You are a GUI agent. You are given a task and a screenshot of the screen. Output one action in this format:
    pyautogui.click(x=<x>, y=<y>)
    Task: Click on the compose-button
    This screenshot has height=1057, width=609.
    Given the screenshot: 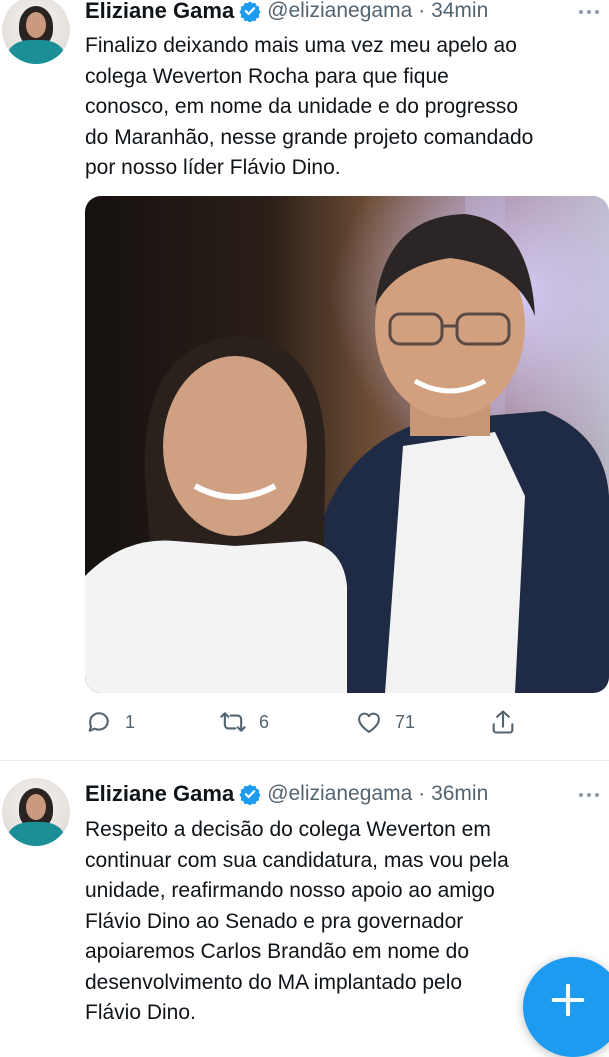 What is the action you would take?
    pyautogui.click(x=566, y=1007)
    